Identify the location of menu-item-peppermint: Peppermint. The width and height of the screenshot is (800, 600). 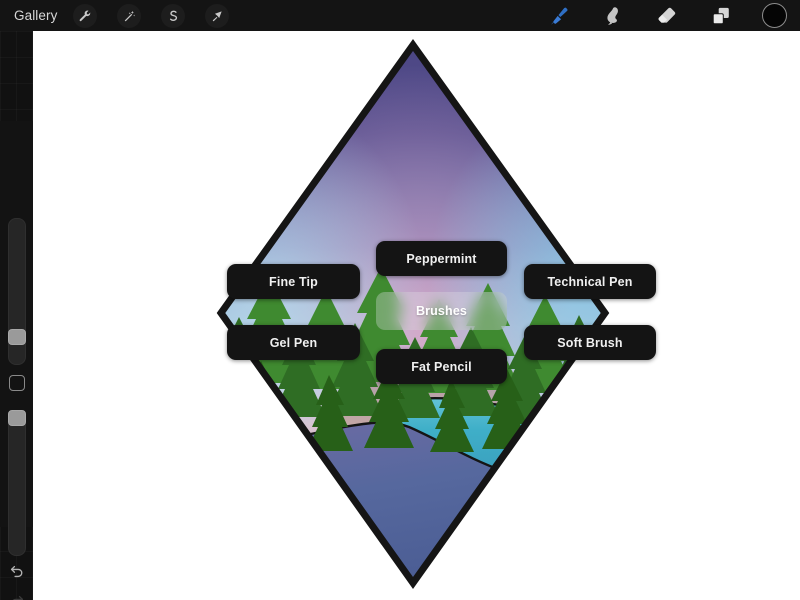
(441, 258).